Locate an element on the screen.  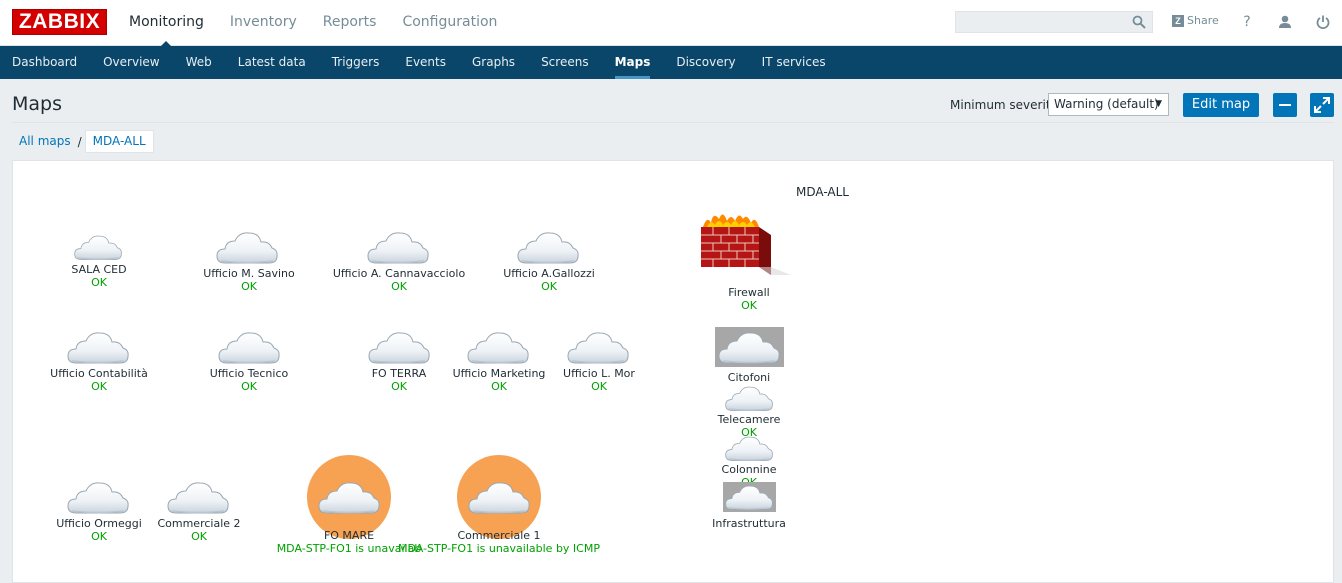
node-label: Ufficio A. Cannavacciolo is located at coordinates (399, 273).